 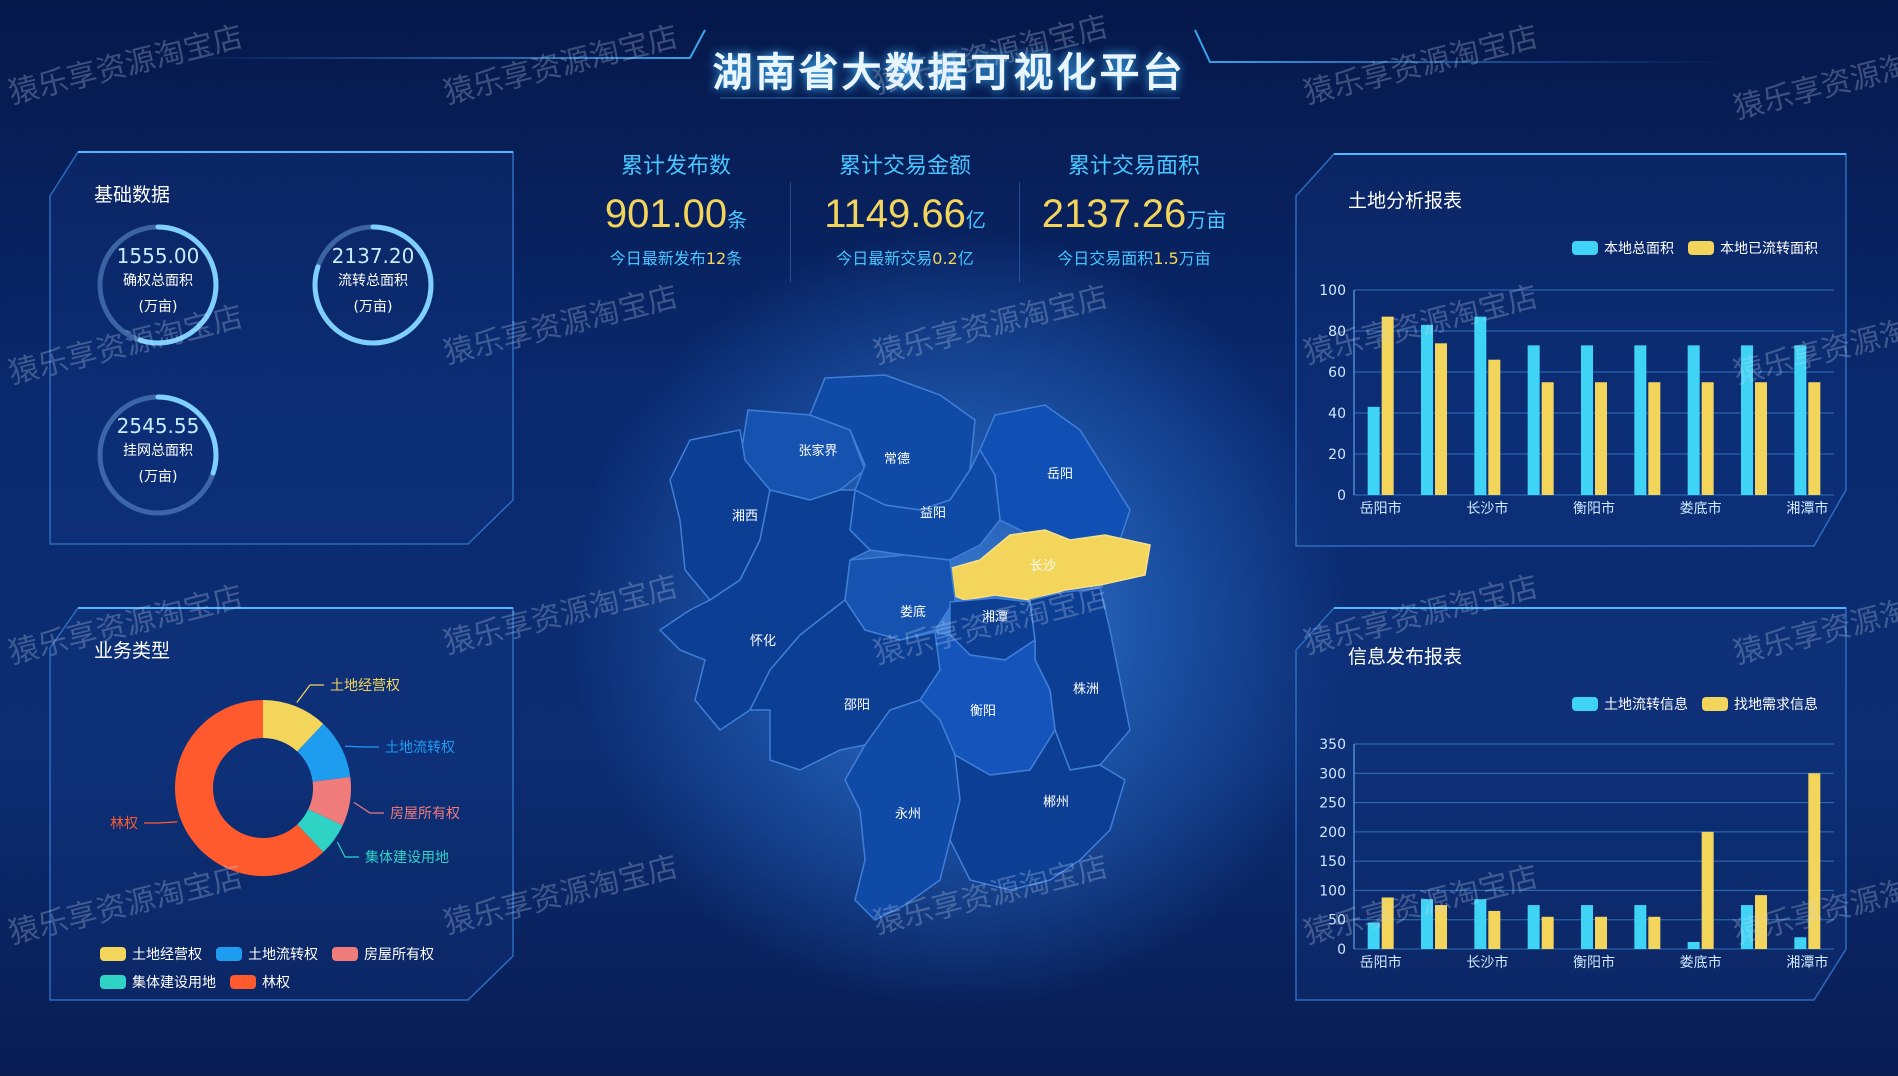 What do you see at coordinates (1060, 474) in the screenshot?
I see `map-region-label: 岳阳` at bounding box center [1060, 474].